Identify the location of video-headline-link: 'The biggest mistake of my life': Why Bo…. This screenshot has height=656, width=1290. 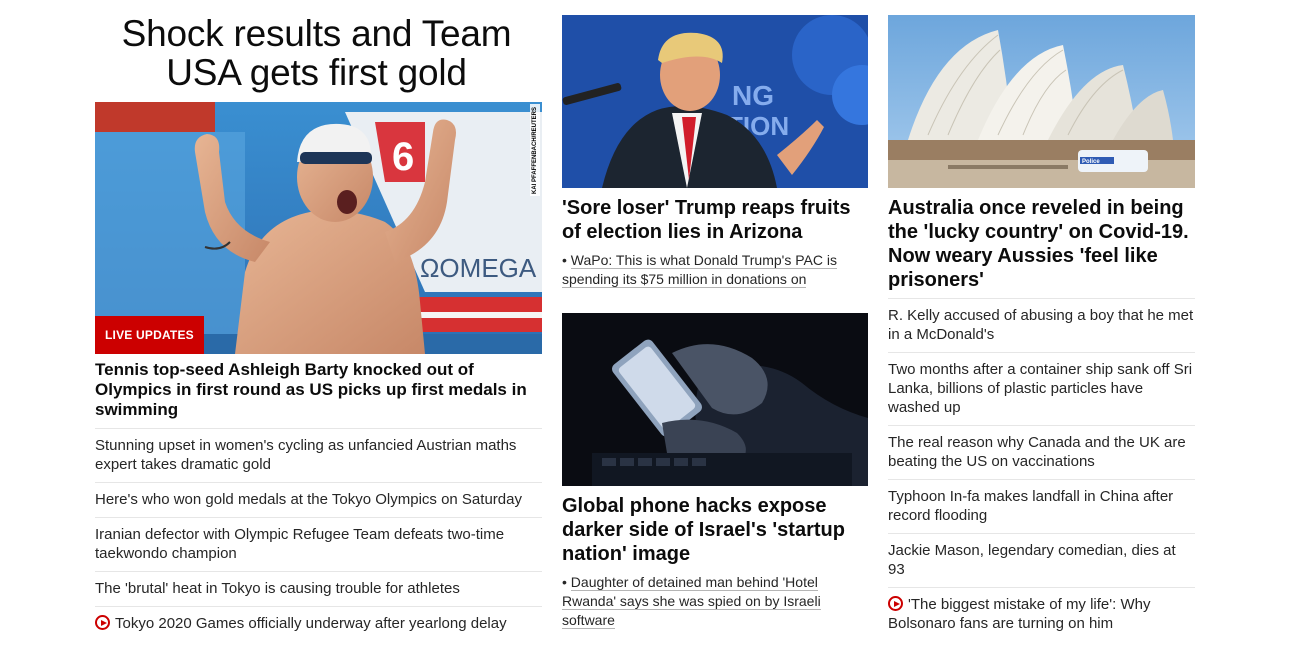
(1041, 614).